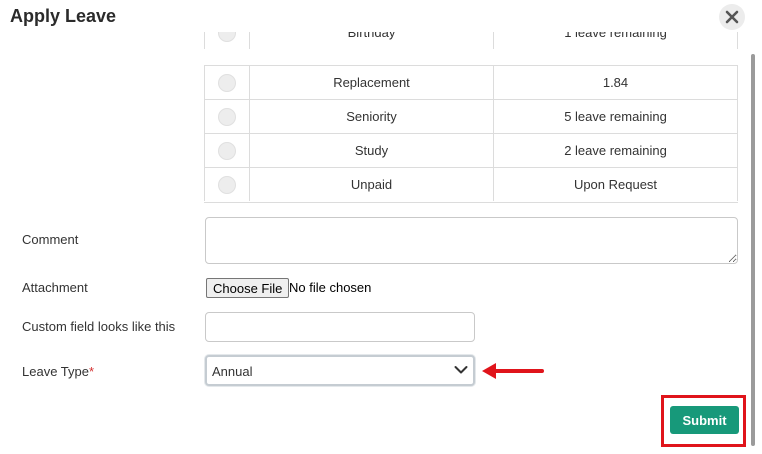 The width and height of the screenshot is (762, 454). Describe the element at coordinates (615, 116) in the screenshot. I see `leave-balance: 5 leave remaining` at that location.